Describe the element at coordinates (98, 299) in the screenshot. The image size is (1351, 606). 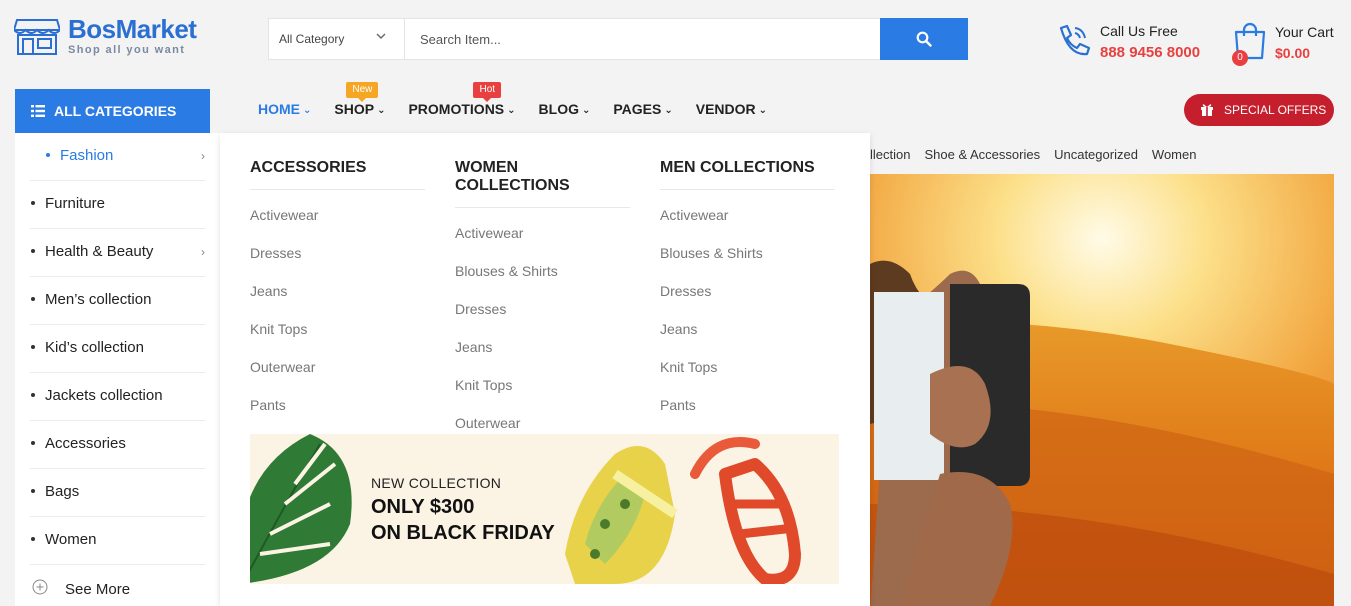
I see `sidebar-item-label: Men’s collection` at that location.